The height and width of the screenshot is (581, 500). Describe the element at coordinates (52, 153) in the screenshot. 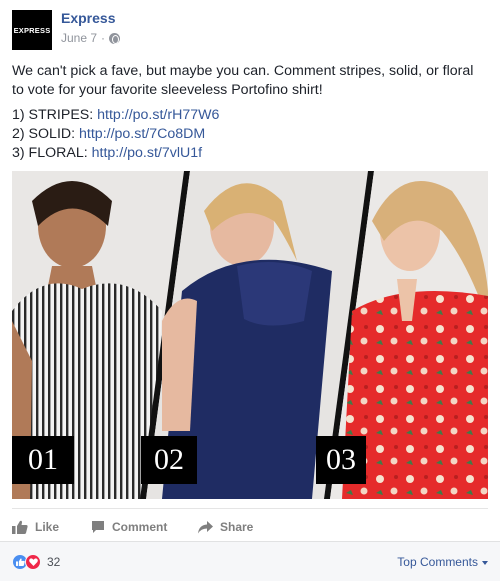

I see `option-label: 3) FLORAL:` at that location.